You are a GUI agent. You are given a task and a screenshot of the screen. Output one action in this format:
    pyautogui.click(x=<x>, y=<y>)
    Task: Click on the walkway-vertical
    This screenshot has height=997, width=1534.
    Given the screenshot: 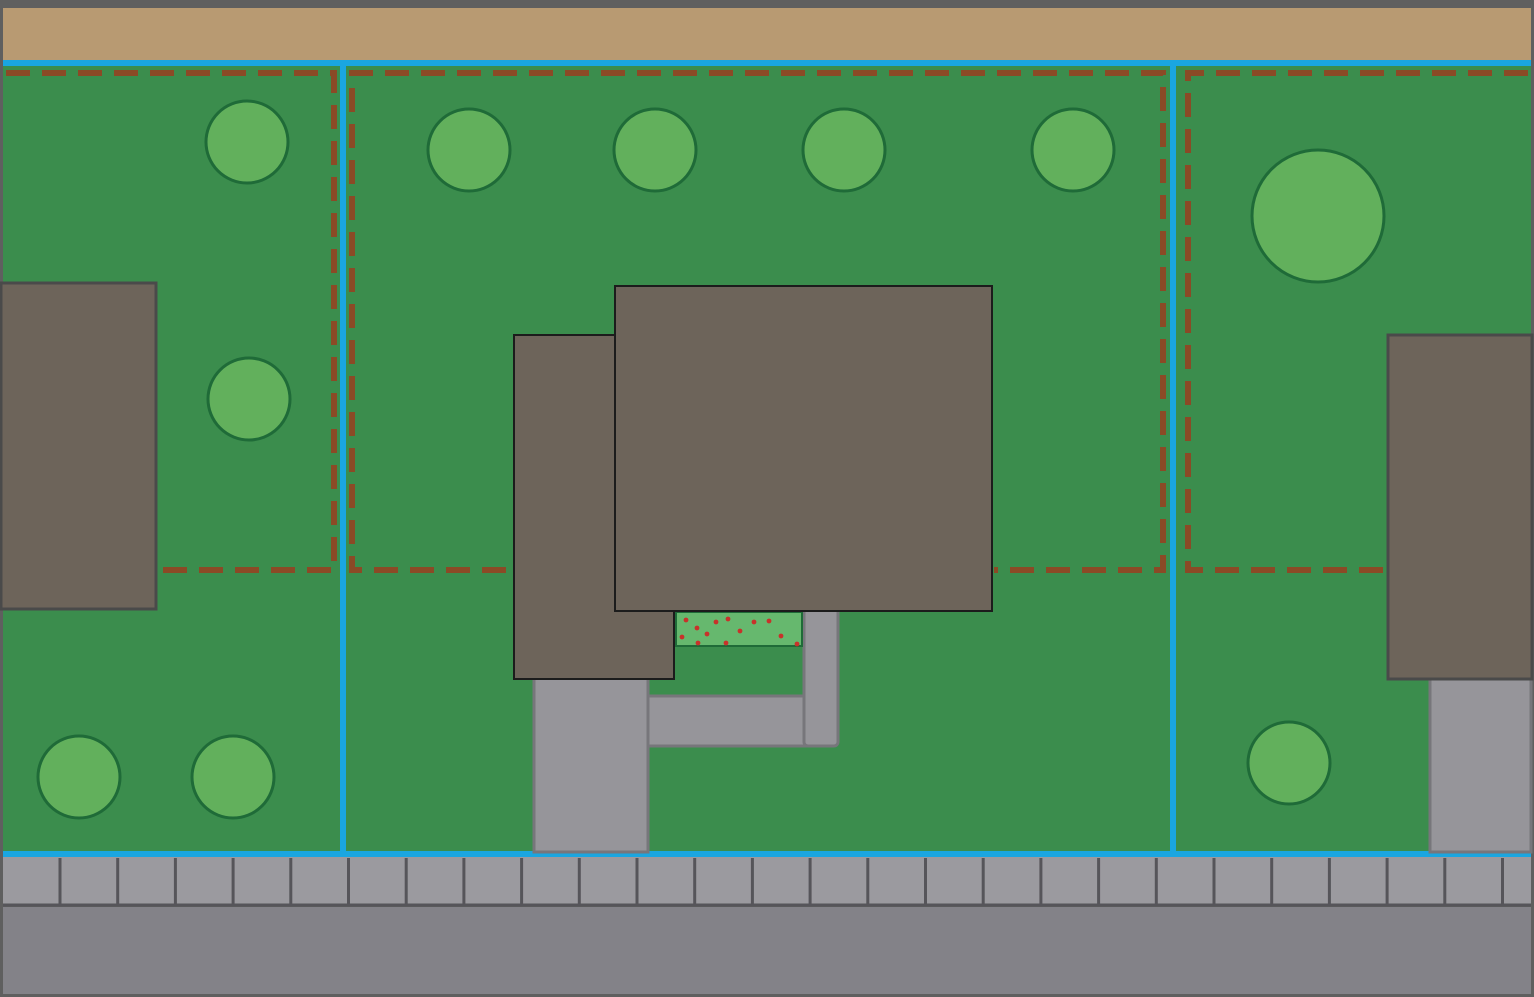 What is the action you would take?
    pyautogui.click(x=821, y=677)
    